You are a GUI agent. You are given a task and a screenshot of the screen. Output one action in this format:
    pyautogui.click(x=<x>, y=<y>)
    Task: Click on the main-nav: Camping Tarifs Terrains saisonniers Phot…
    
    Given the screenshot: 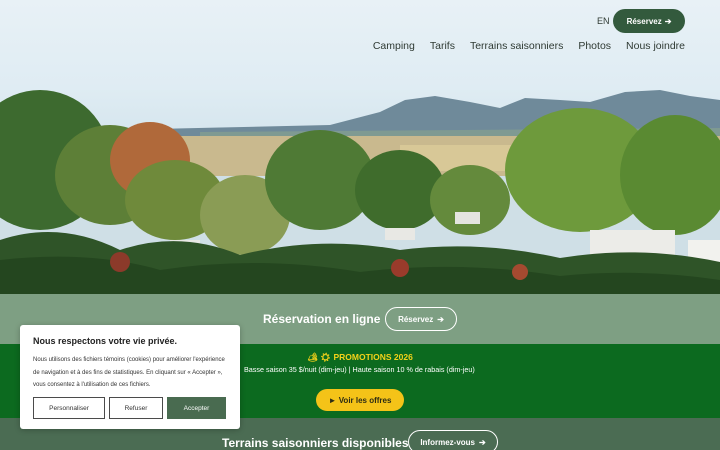 What is the action you would take?
    pyautogui.click(x=529, y=46)
    